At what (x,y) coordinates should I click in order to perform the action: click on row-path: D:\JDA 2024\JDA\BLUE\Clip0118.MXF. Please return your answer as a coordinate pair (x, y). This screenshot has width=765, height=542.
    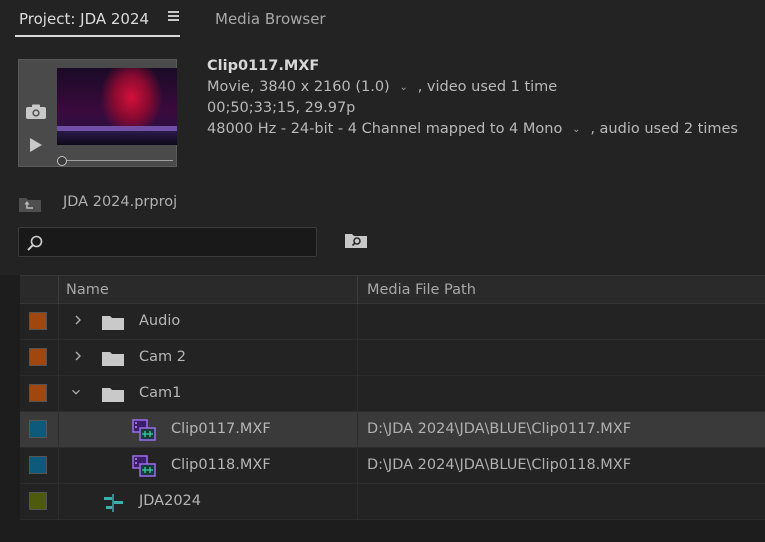
    Looking at the image, I should click on (499, 465).